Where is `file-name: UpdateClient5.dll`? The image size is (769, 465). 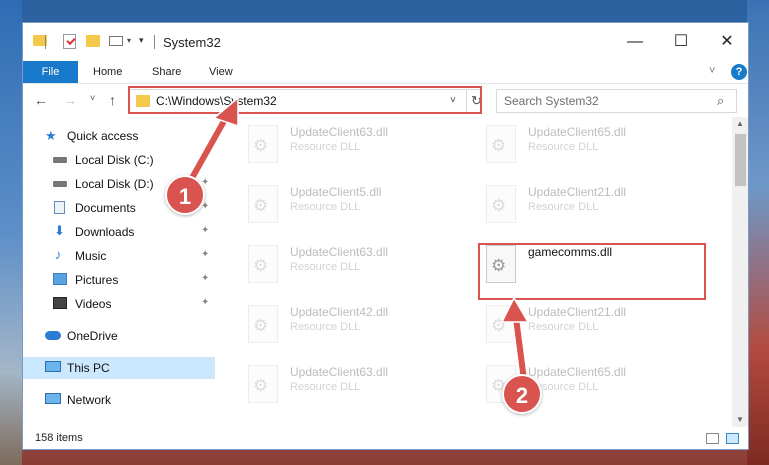
file-name: UpdateClient5.dll is located at coordinates (336, 192).